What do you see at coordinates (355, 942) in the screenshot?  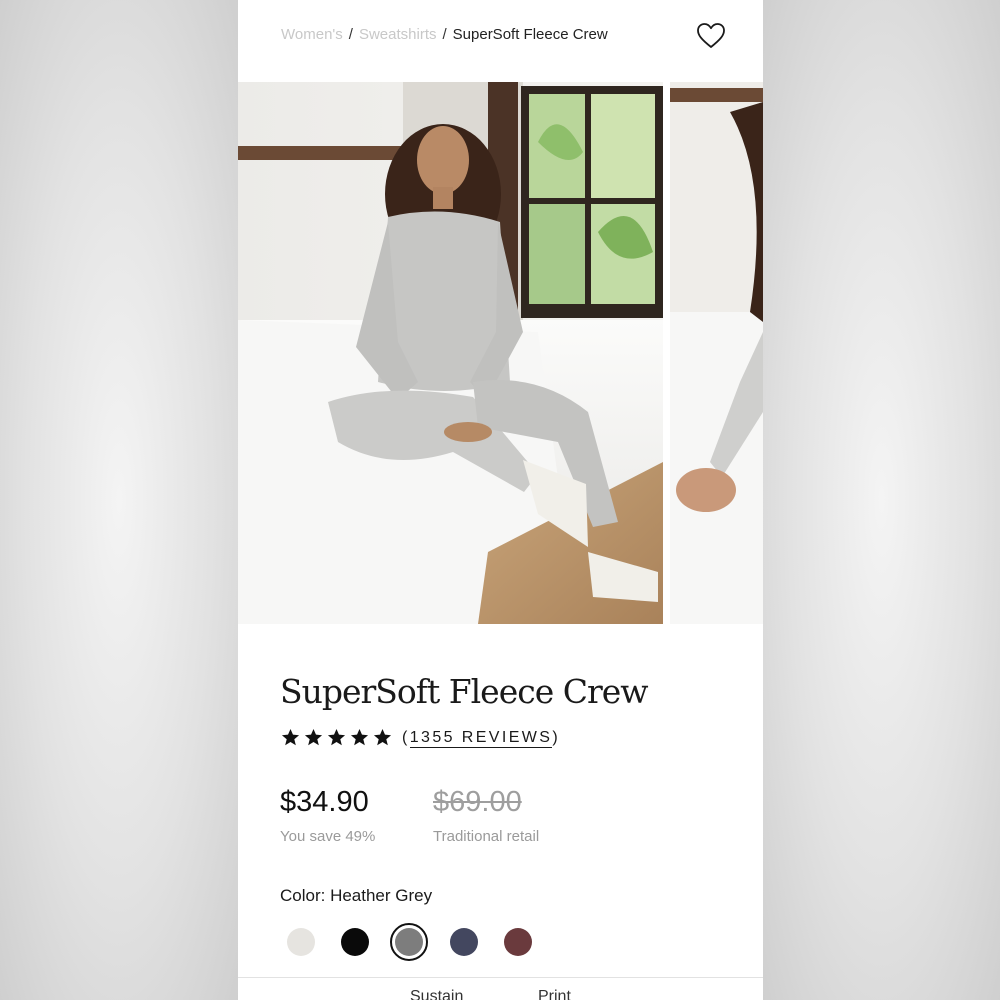 I see `swatch-black` at bounding box center [355, 942].